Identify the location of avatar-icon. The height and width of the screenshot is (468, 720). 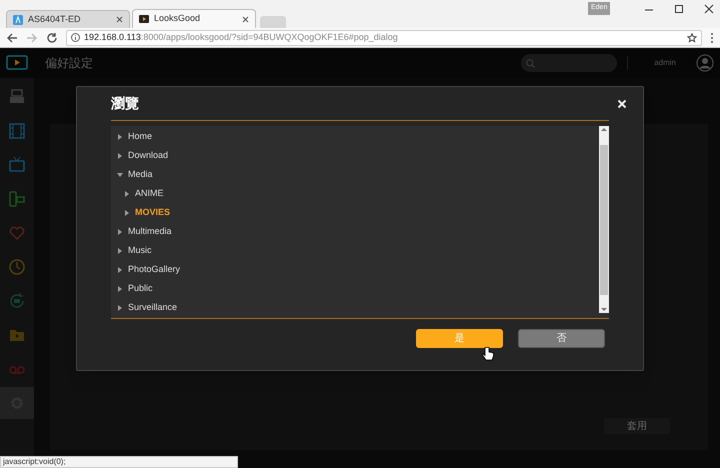
(705, 63).